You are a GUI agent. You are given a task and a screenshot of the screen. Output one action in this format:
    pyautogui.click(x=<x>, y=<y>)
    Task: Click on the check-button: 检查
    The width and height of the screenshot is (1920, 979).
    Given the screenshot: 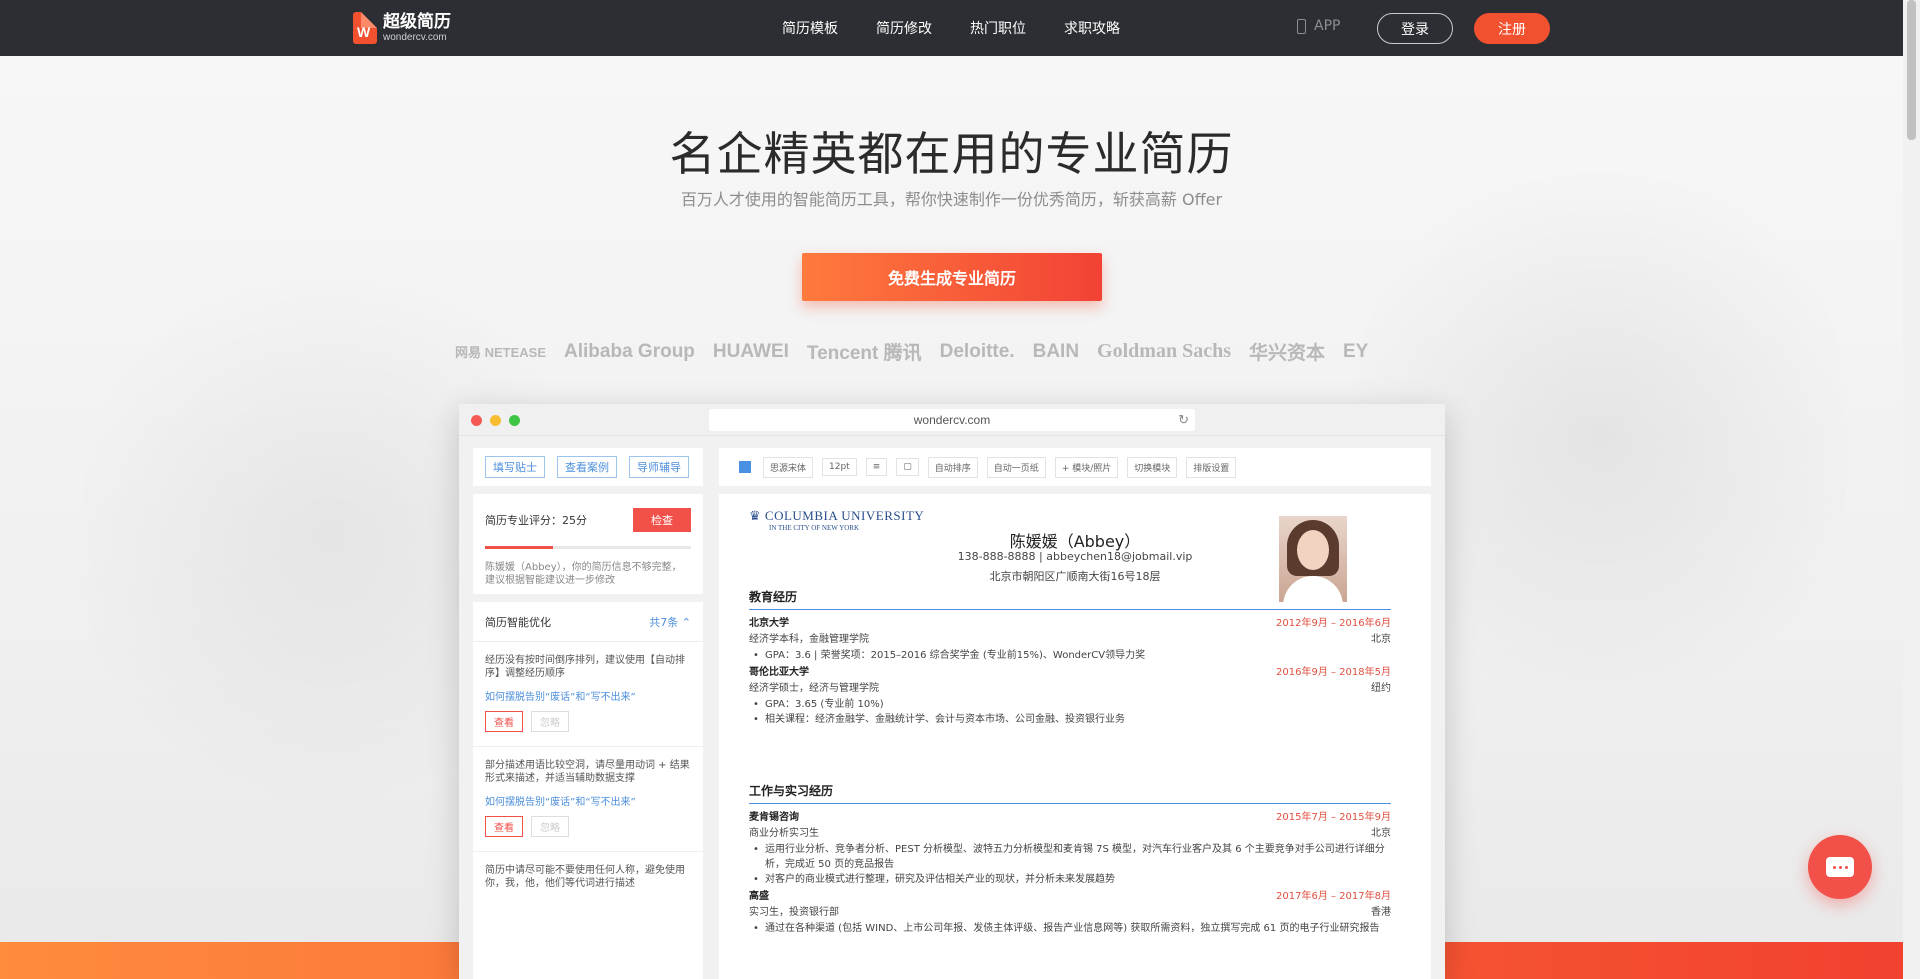 What is the action you would take?
    pyautogui.click(x=662, y=520)
    